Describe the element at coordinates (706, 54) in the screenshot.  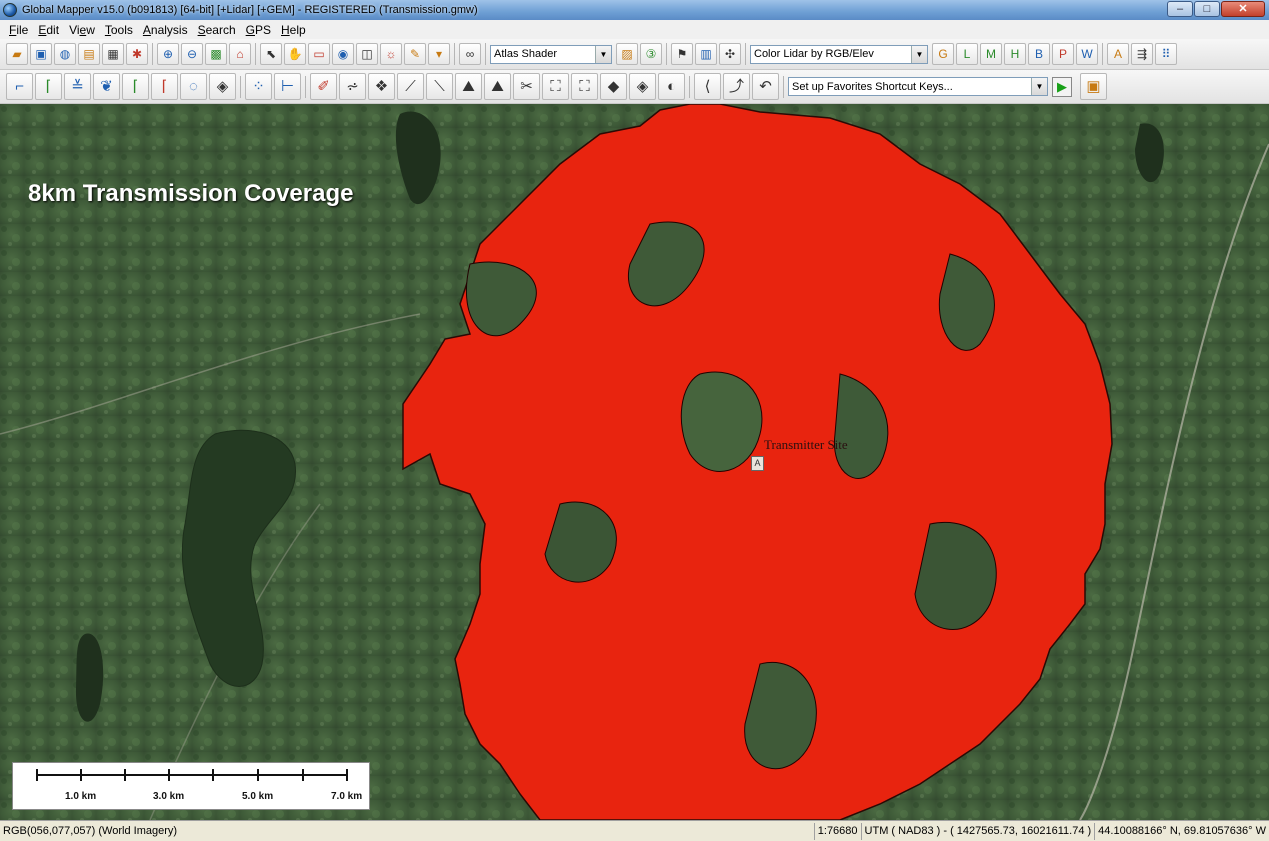
I see `raster-icon: ▥` at that location.